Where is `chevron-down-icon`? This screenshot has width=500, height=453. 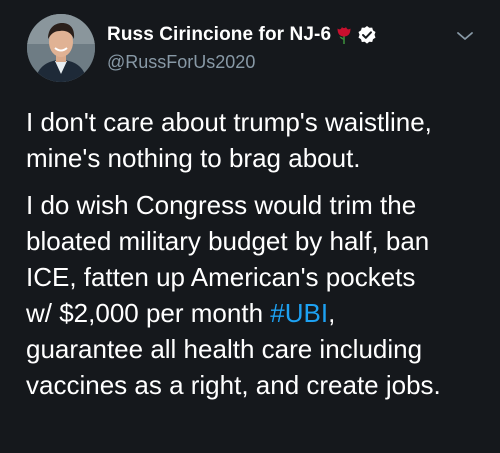
chevron-down-icon is located at coordinates (465, 36).